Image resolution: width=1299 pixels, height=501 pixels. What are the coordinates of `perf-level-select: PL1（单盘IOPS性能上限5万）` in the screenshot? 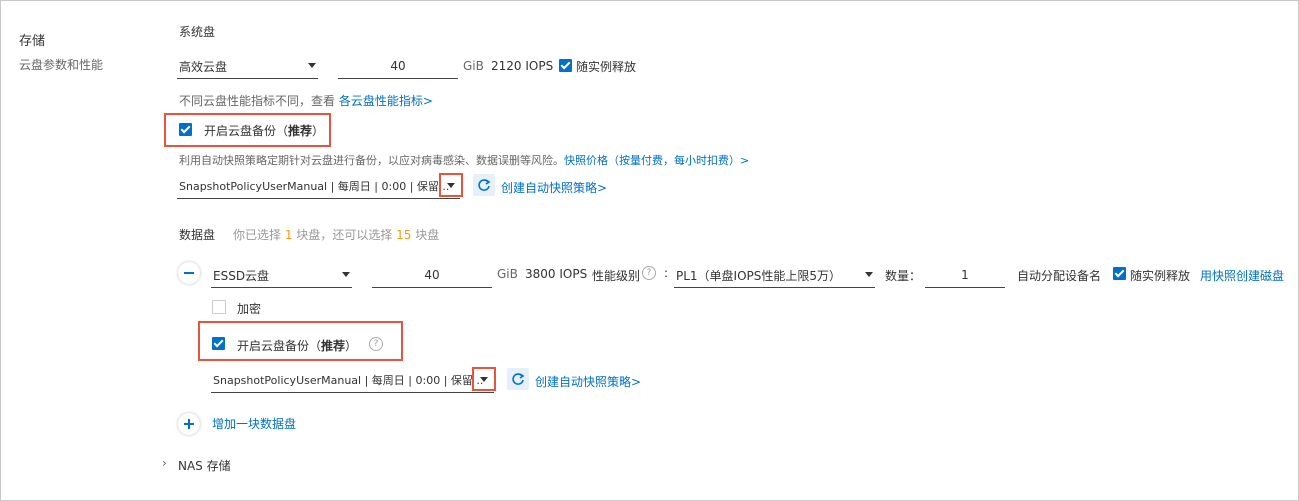 It's located at (774, 275).